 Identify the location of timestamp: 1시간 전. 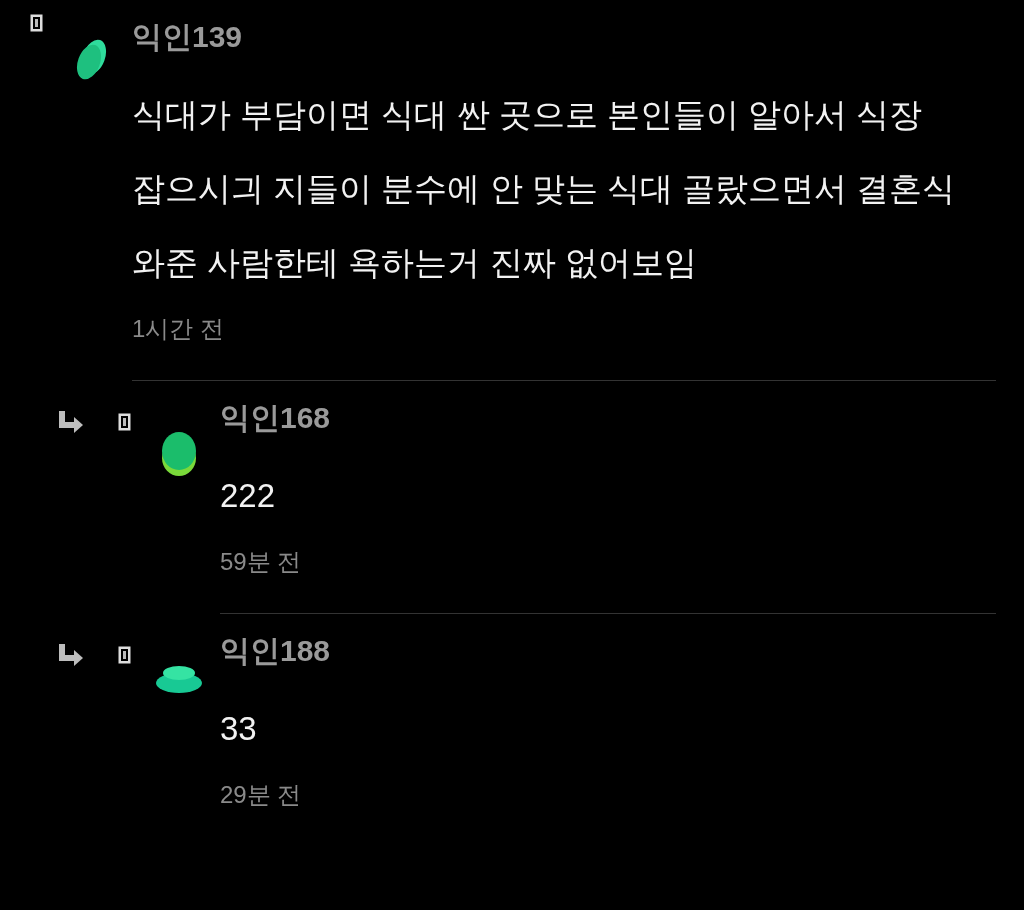
(178, 329).